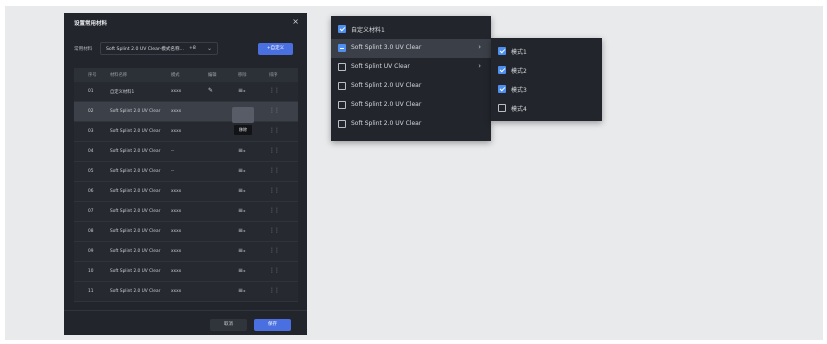 Image resolution: width=827 pixels, height=344 pixels. What do you see at coordinates (173, 151) in the screenshot?
I see `row-mode: --` at bounding box center [173, 151].